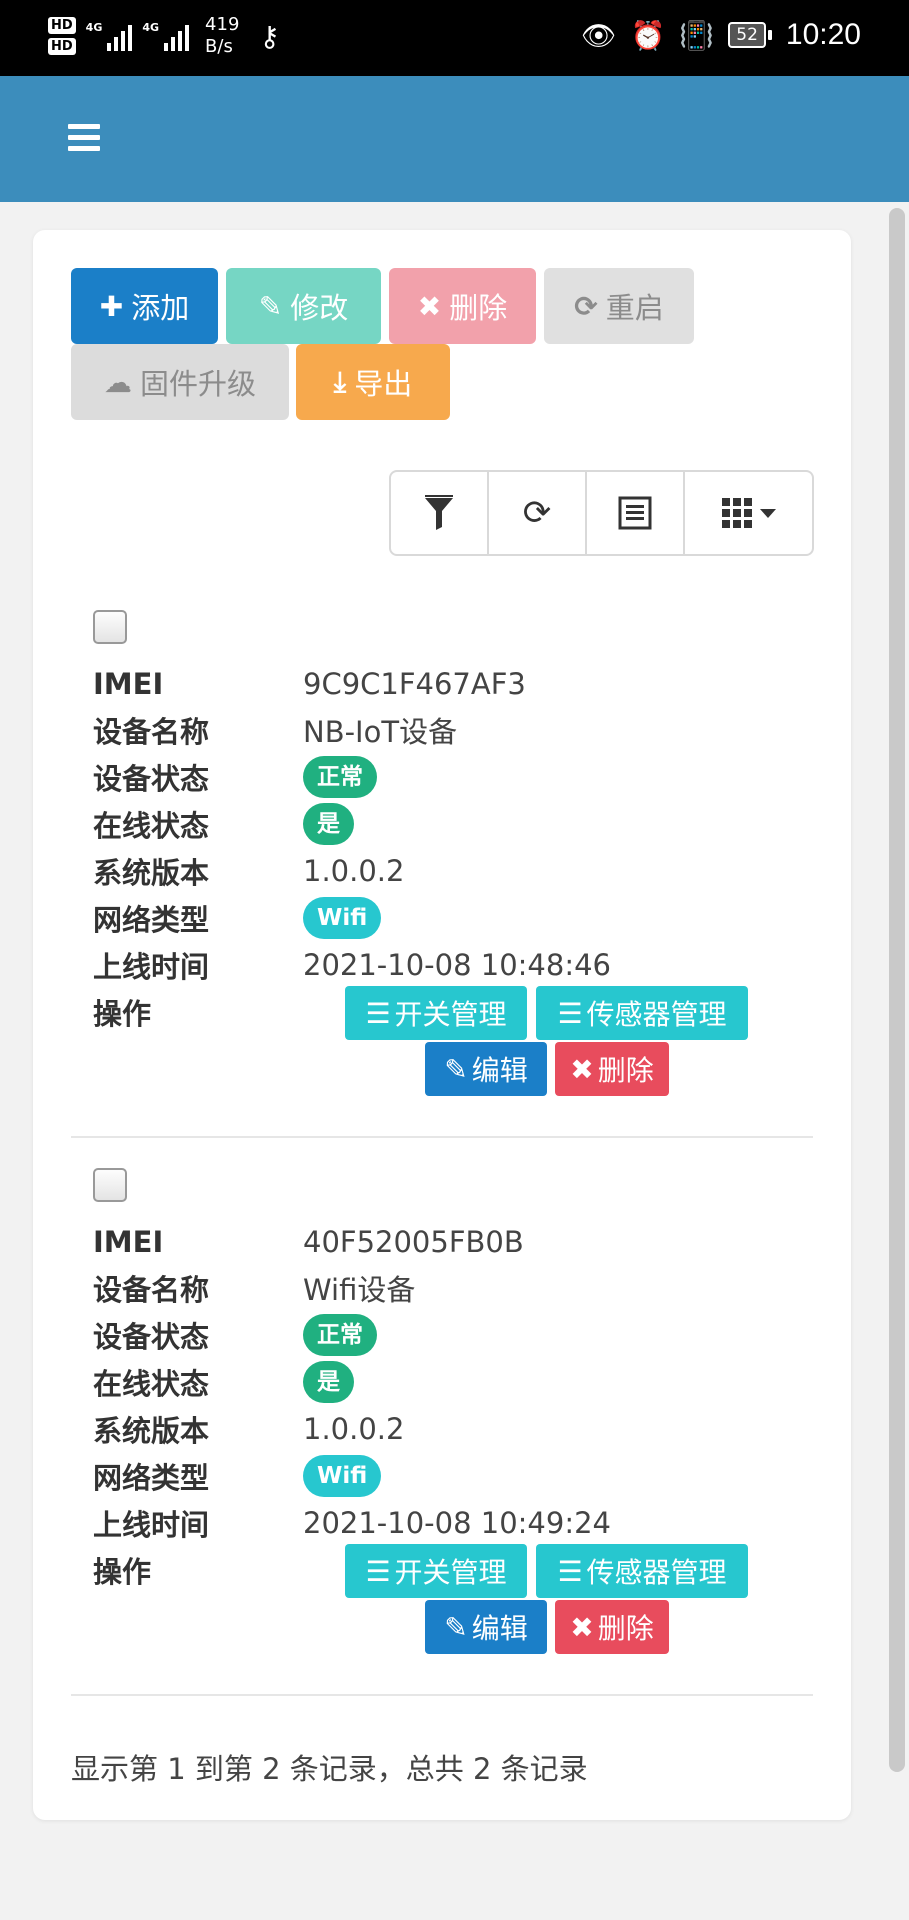  I want to click on plus-icon: ✚, so click(111, 306).